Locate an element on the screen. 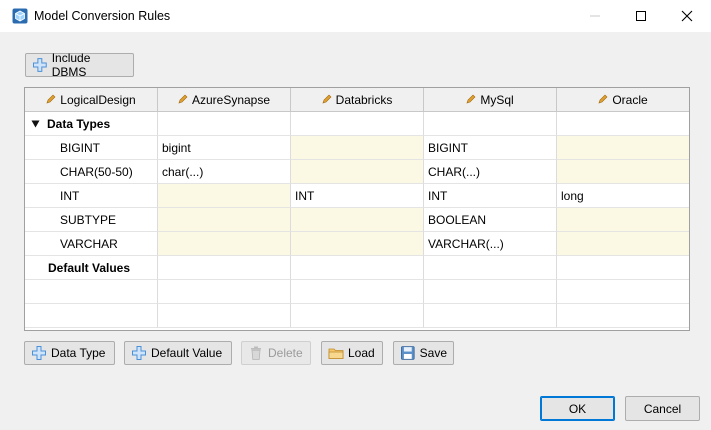 The width and height of the screenshot is (711, 430). save-label: Save is located at coordinates (433, 353).